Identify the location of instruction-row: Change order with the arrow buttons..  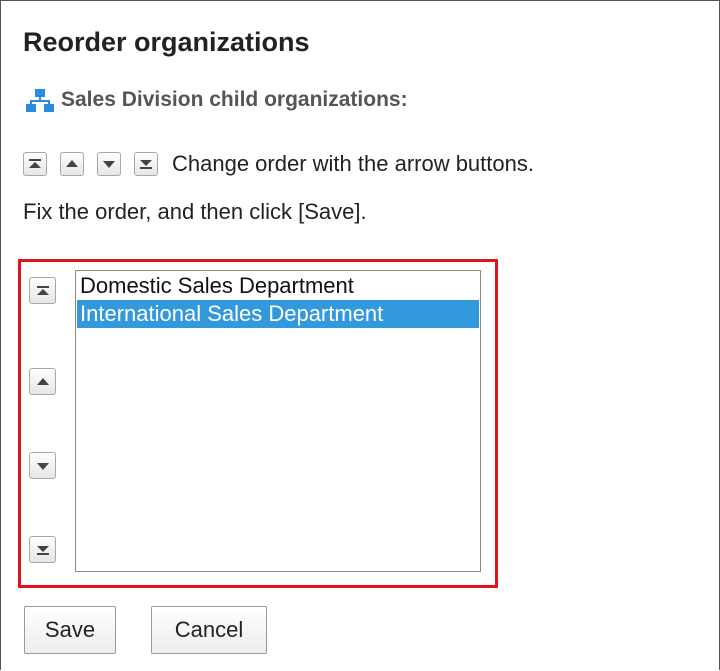
(278, 164).